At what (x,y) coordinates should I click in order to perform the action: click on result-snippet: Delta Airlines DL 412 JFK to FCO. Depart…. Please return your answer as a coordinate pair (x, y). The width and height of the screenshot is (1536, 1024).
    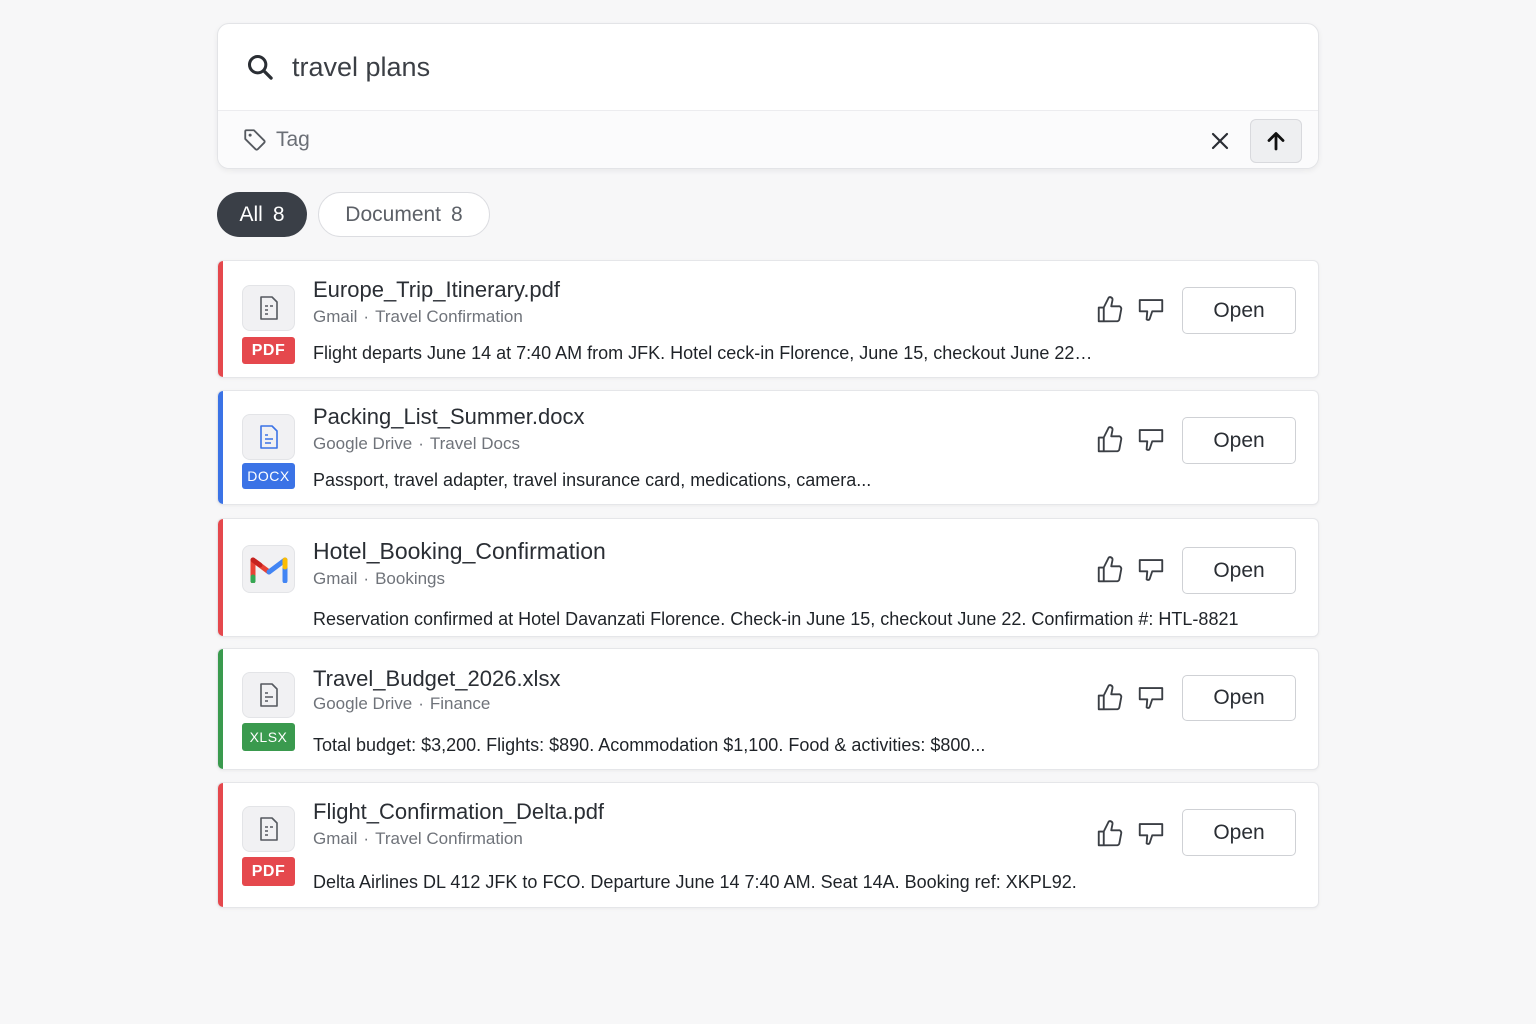
    Looking at the image, I should click on (695, 882).